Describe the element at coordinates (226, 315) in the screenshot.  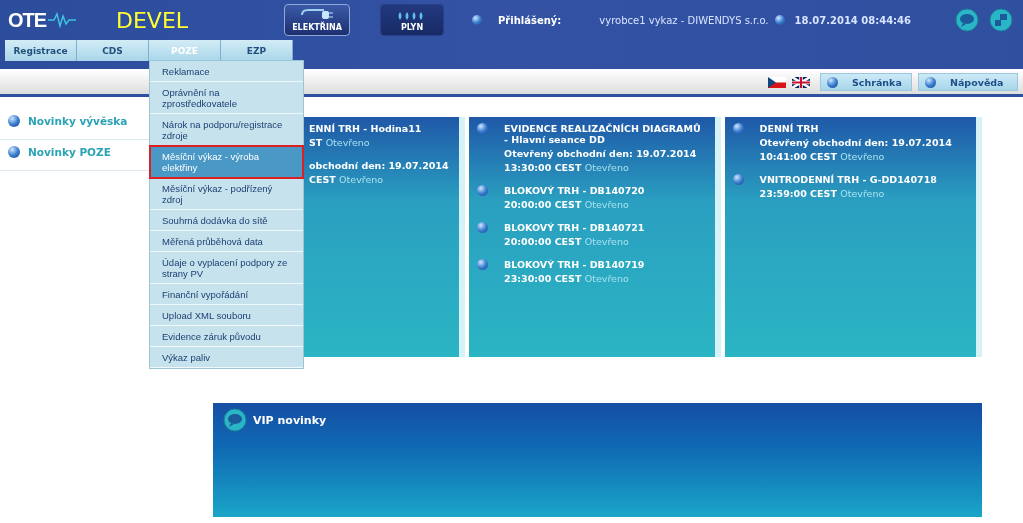
I see `menu-item: Upload XML souboru` at that location.